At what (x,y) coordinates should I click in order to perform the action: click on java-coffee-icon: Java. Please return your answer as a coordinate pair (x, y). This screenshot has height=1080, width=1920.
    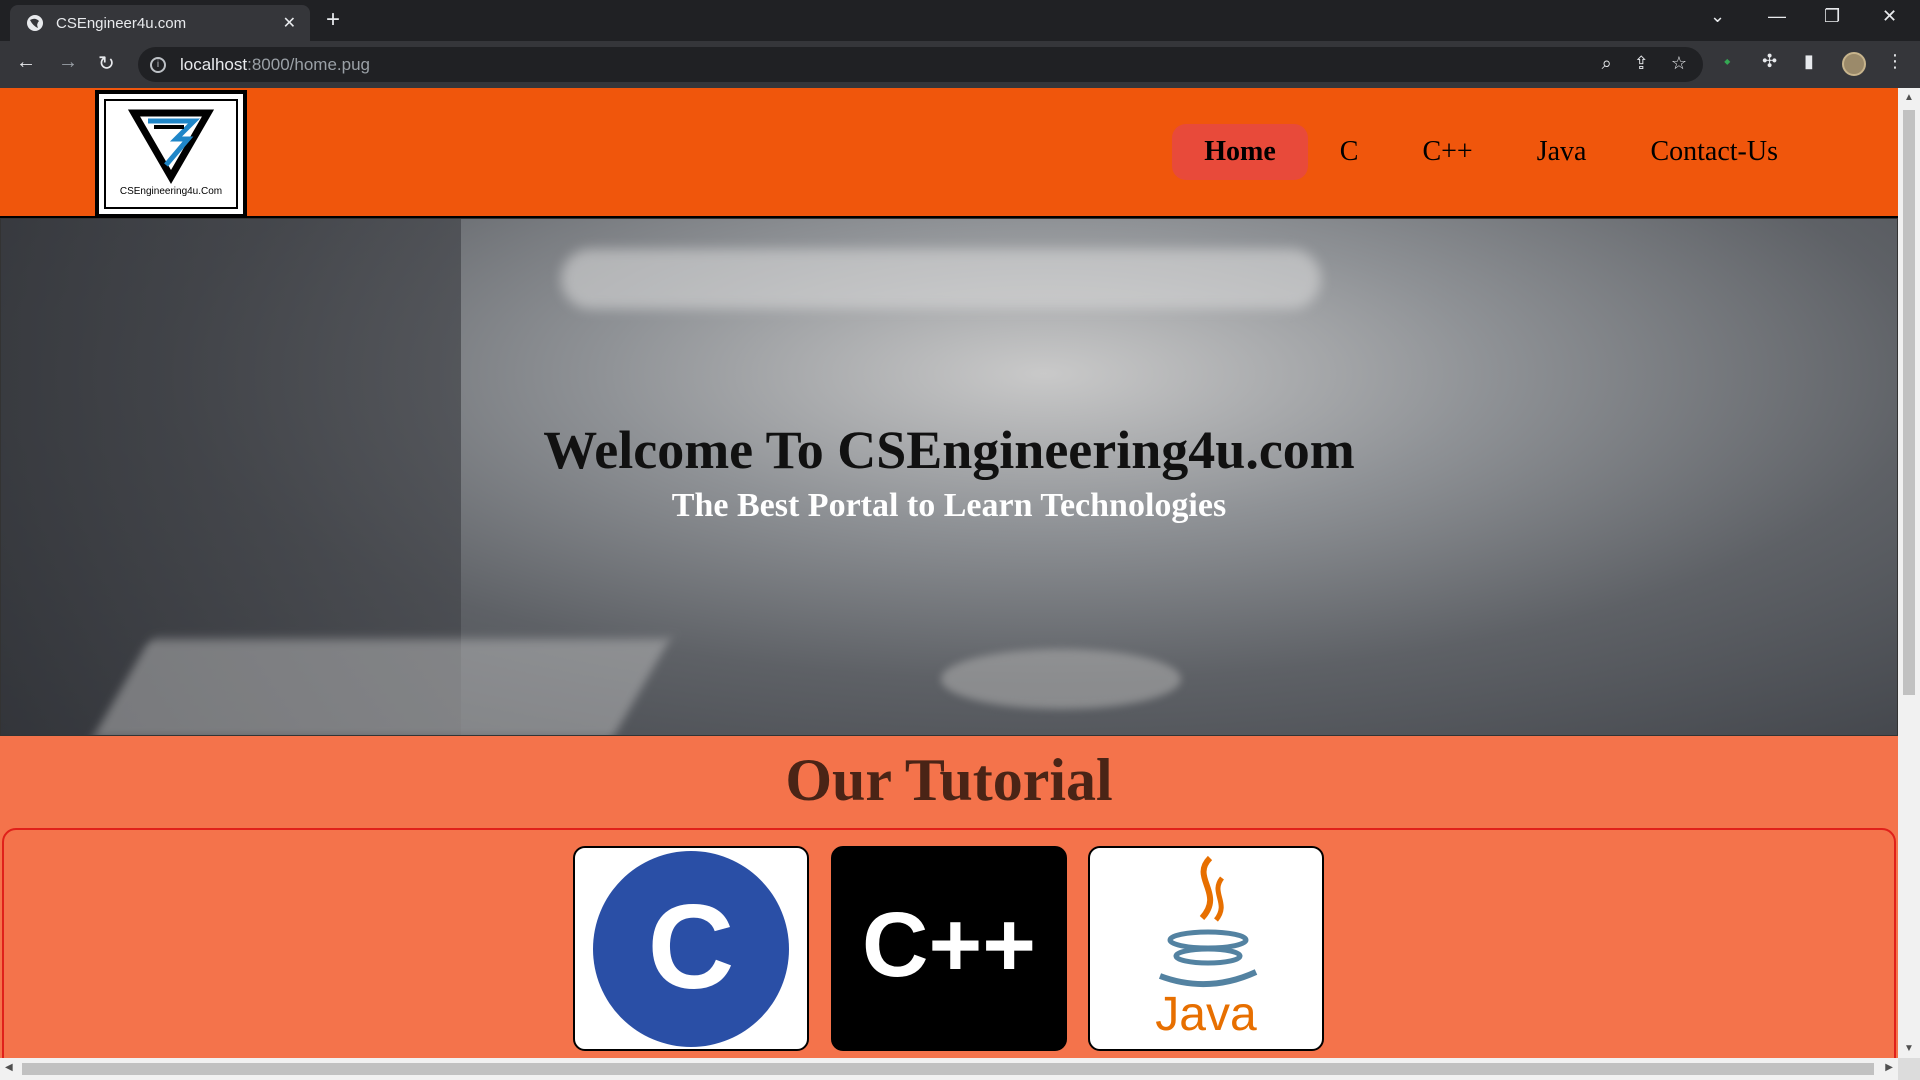
    Looking at the image, I should click on (1206, 948).